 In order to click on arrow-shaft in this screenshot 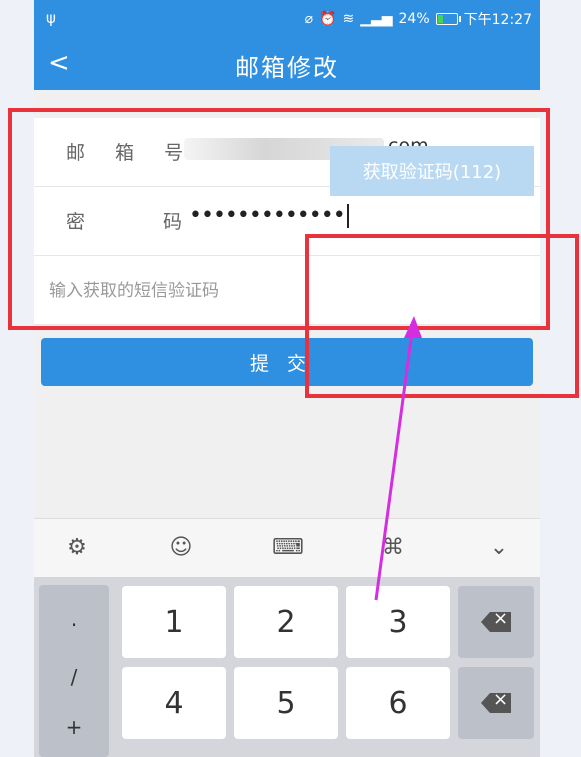, I will do `click(394, 466)`.